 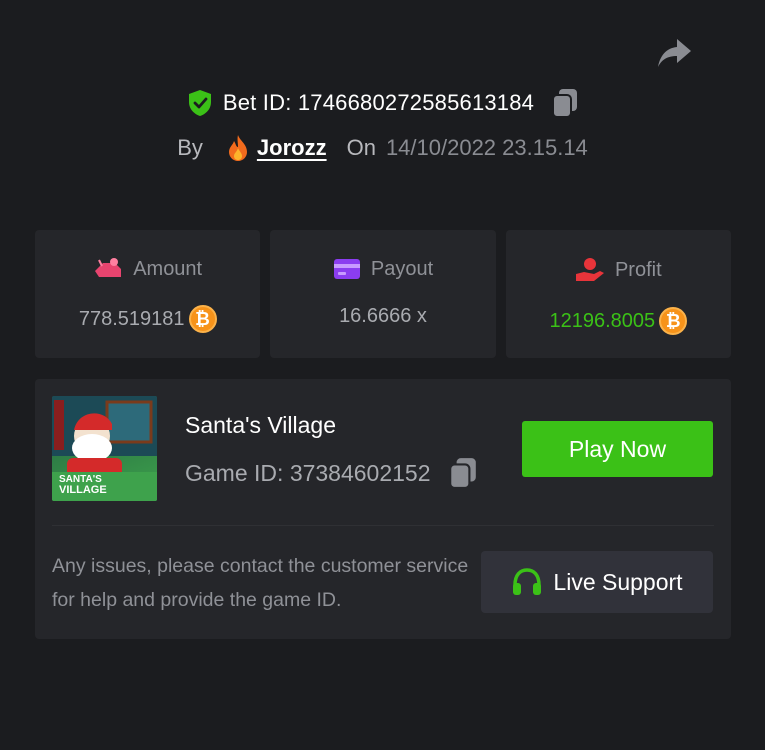 What do you see at coordinates (361, 147) in the screenshot?
I see `on-label: On` at bounding box center [361, 147].